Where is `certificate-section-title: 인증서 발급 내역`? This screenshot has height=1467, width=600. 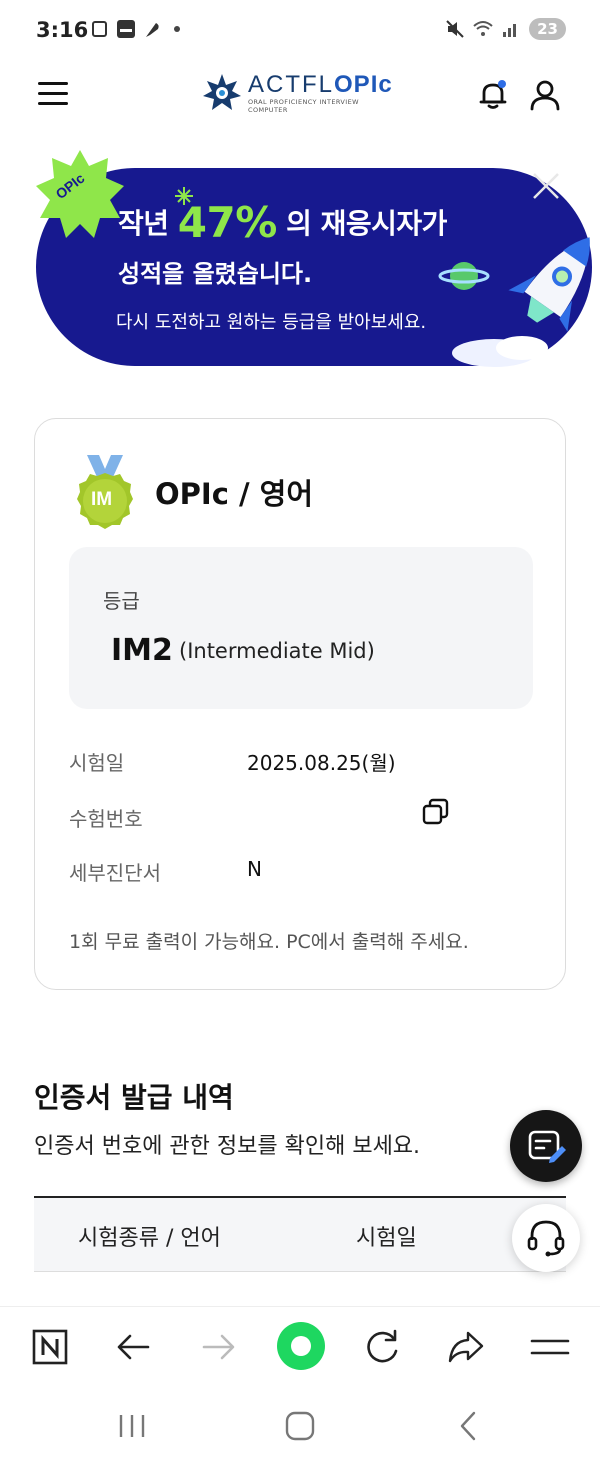 certificate-section-title: 인증서 발급 내역 is located at coordinates (134, 1097).